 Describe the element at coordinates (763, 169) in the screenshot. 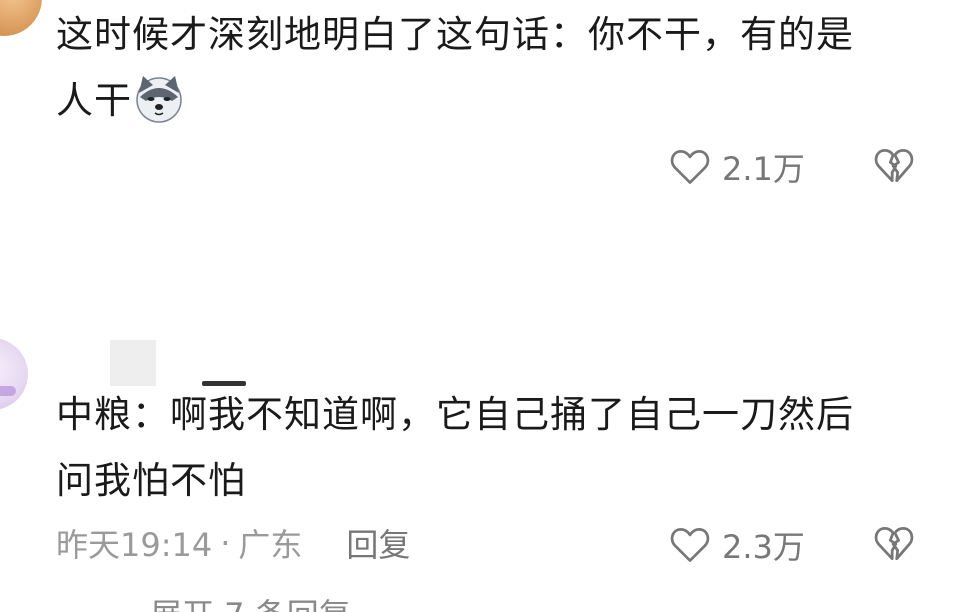

I see `like-count: 2.1万` at that location.